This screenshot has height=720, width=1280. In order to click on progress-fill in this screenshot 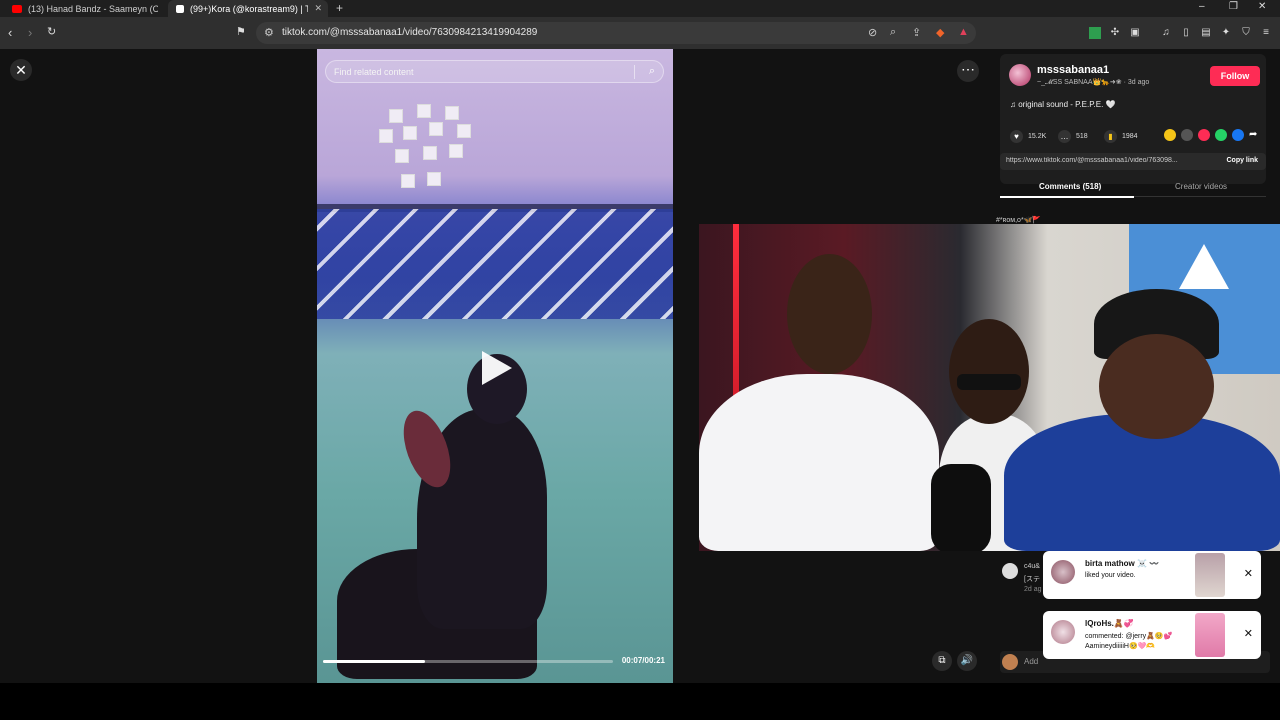, I will do `click(374, 661)`.